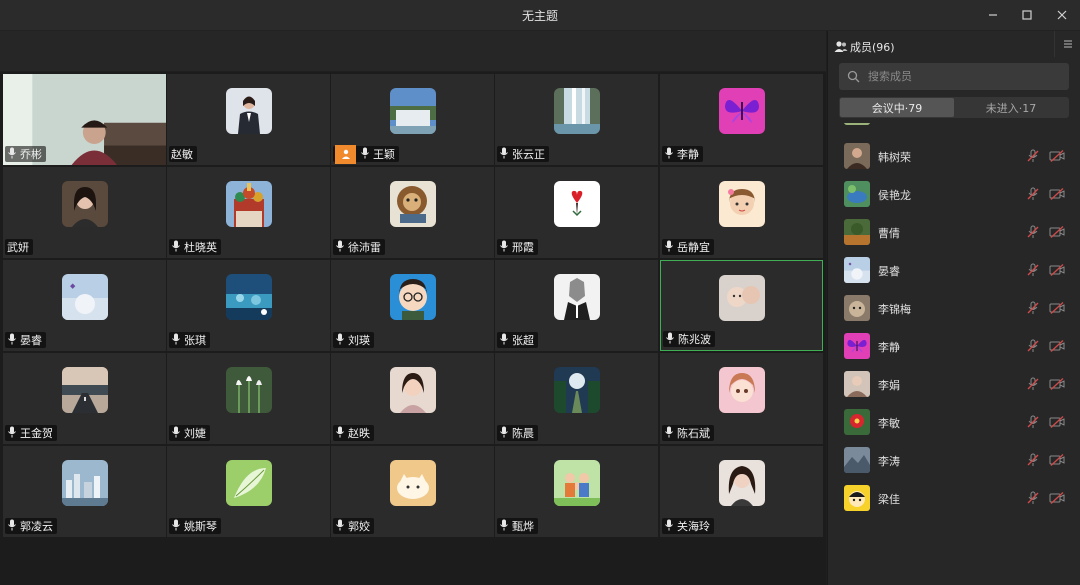  I want to click on participant-tile: 关海玲, so click(741, 491).